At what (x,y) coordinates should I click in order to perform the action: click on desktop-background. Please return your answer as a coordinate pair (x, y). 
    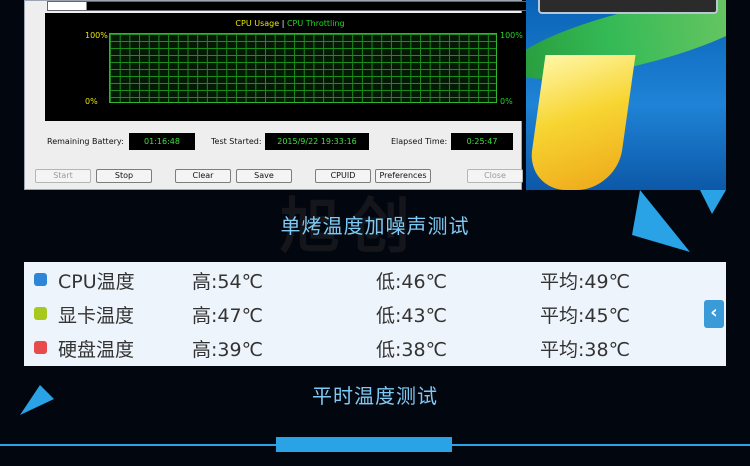
    Looking at the image, I should click on (626, 95).